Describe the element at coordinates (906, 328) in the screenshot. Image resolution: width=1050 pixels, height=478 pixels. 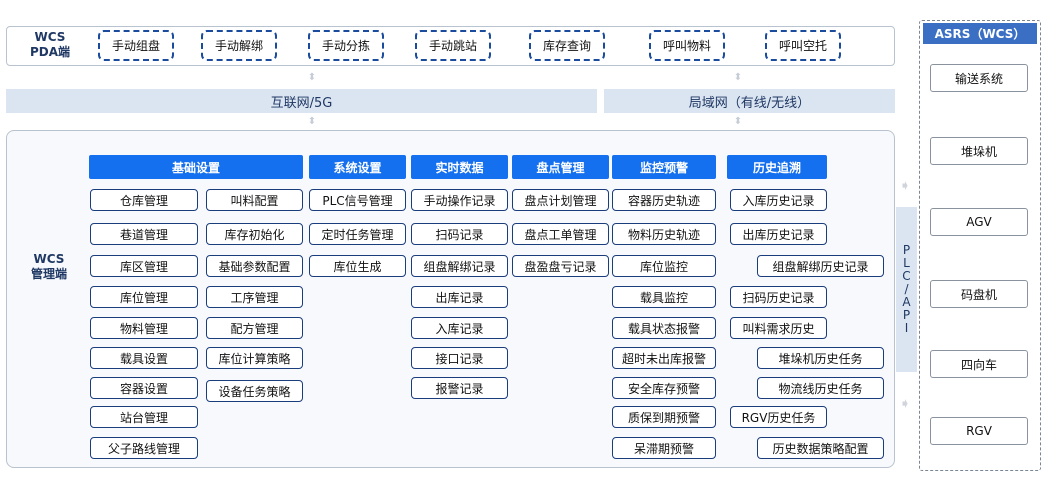
I see `plc-api-char: I` at that location.